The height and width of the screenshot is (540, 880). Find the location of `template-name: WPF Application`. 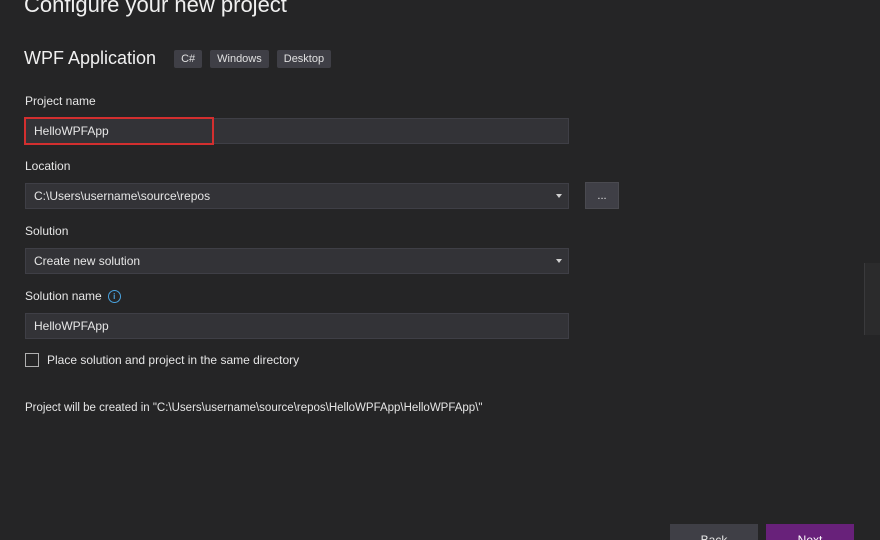

template-name: WPF Application is located at coordinates (90, 58).